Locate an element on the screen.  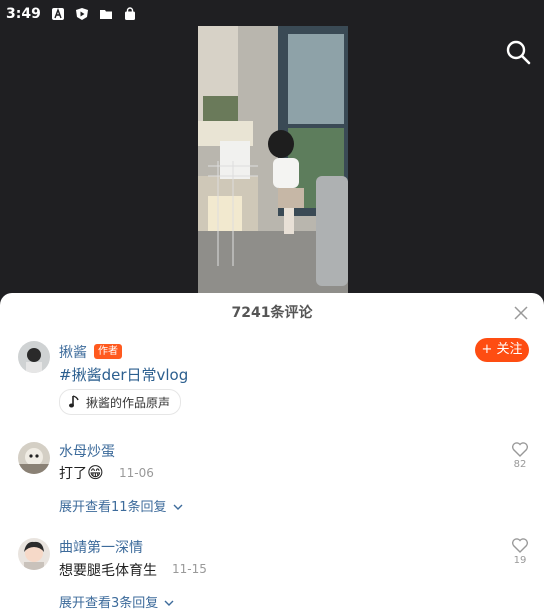
expand-replies-label: 展开查看11条回复 is located at coordinates (113, 507).